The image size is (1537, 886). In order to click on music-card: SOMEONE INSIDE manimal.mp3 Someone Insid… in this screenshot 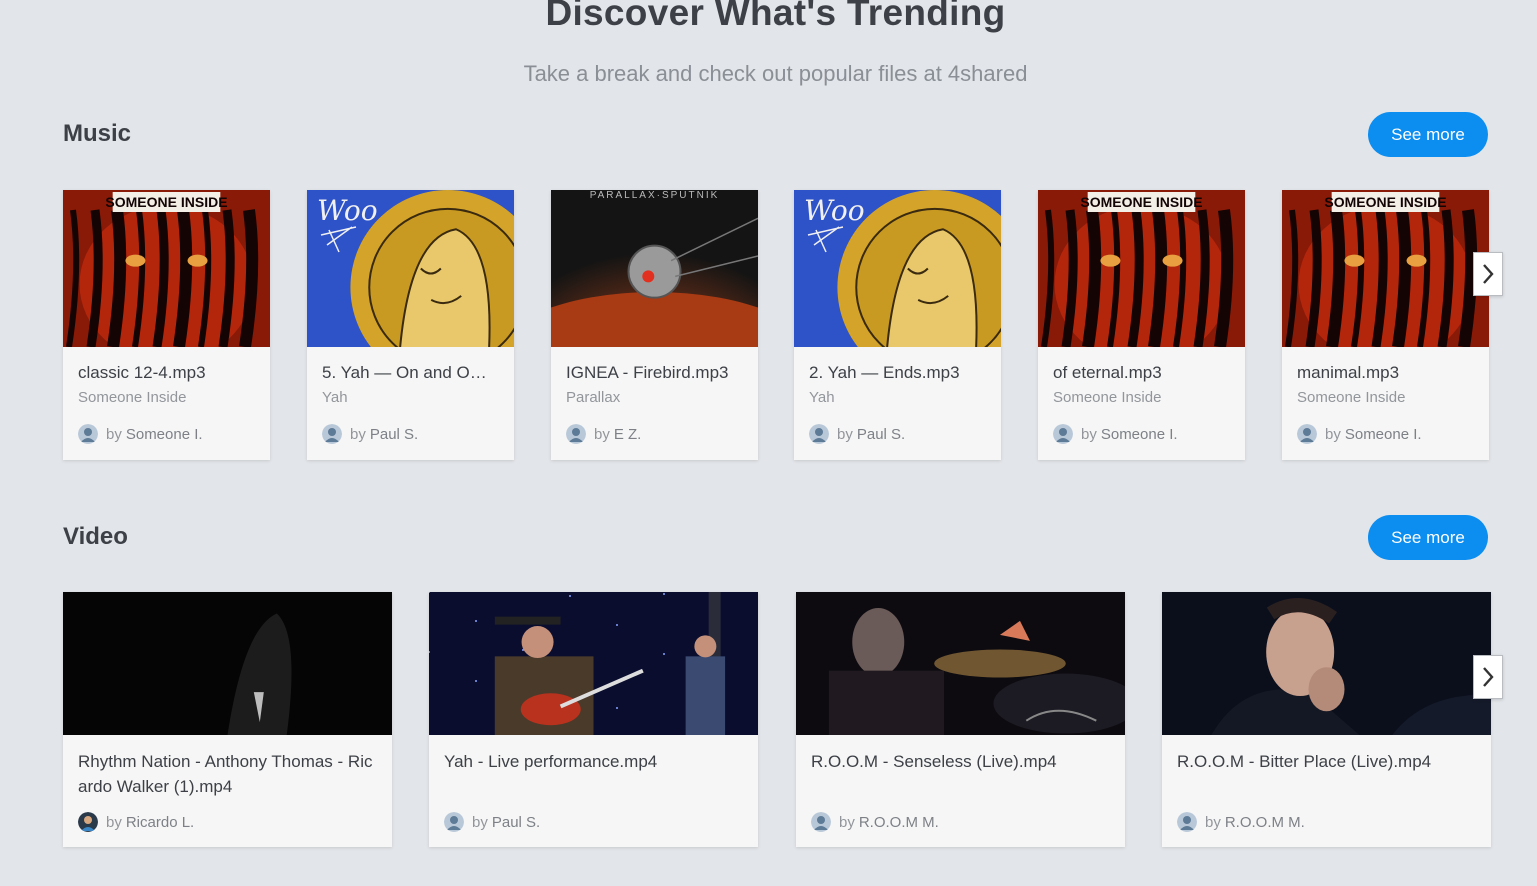, I will do `click(1385, 325)`.